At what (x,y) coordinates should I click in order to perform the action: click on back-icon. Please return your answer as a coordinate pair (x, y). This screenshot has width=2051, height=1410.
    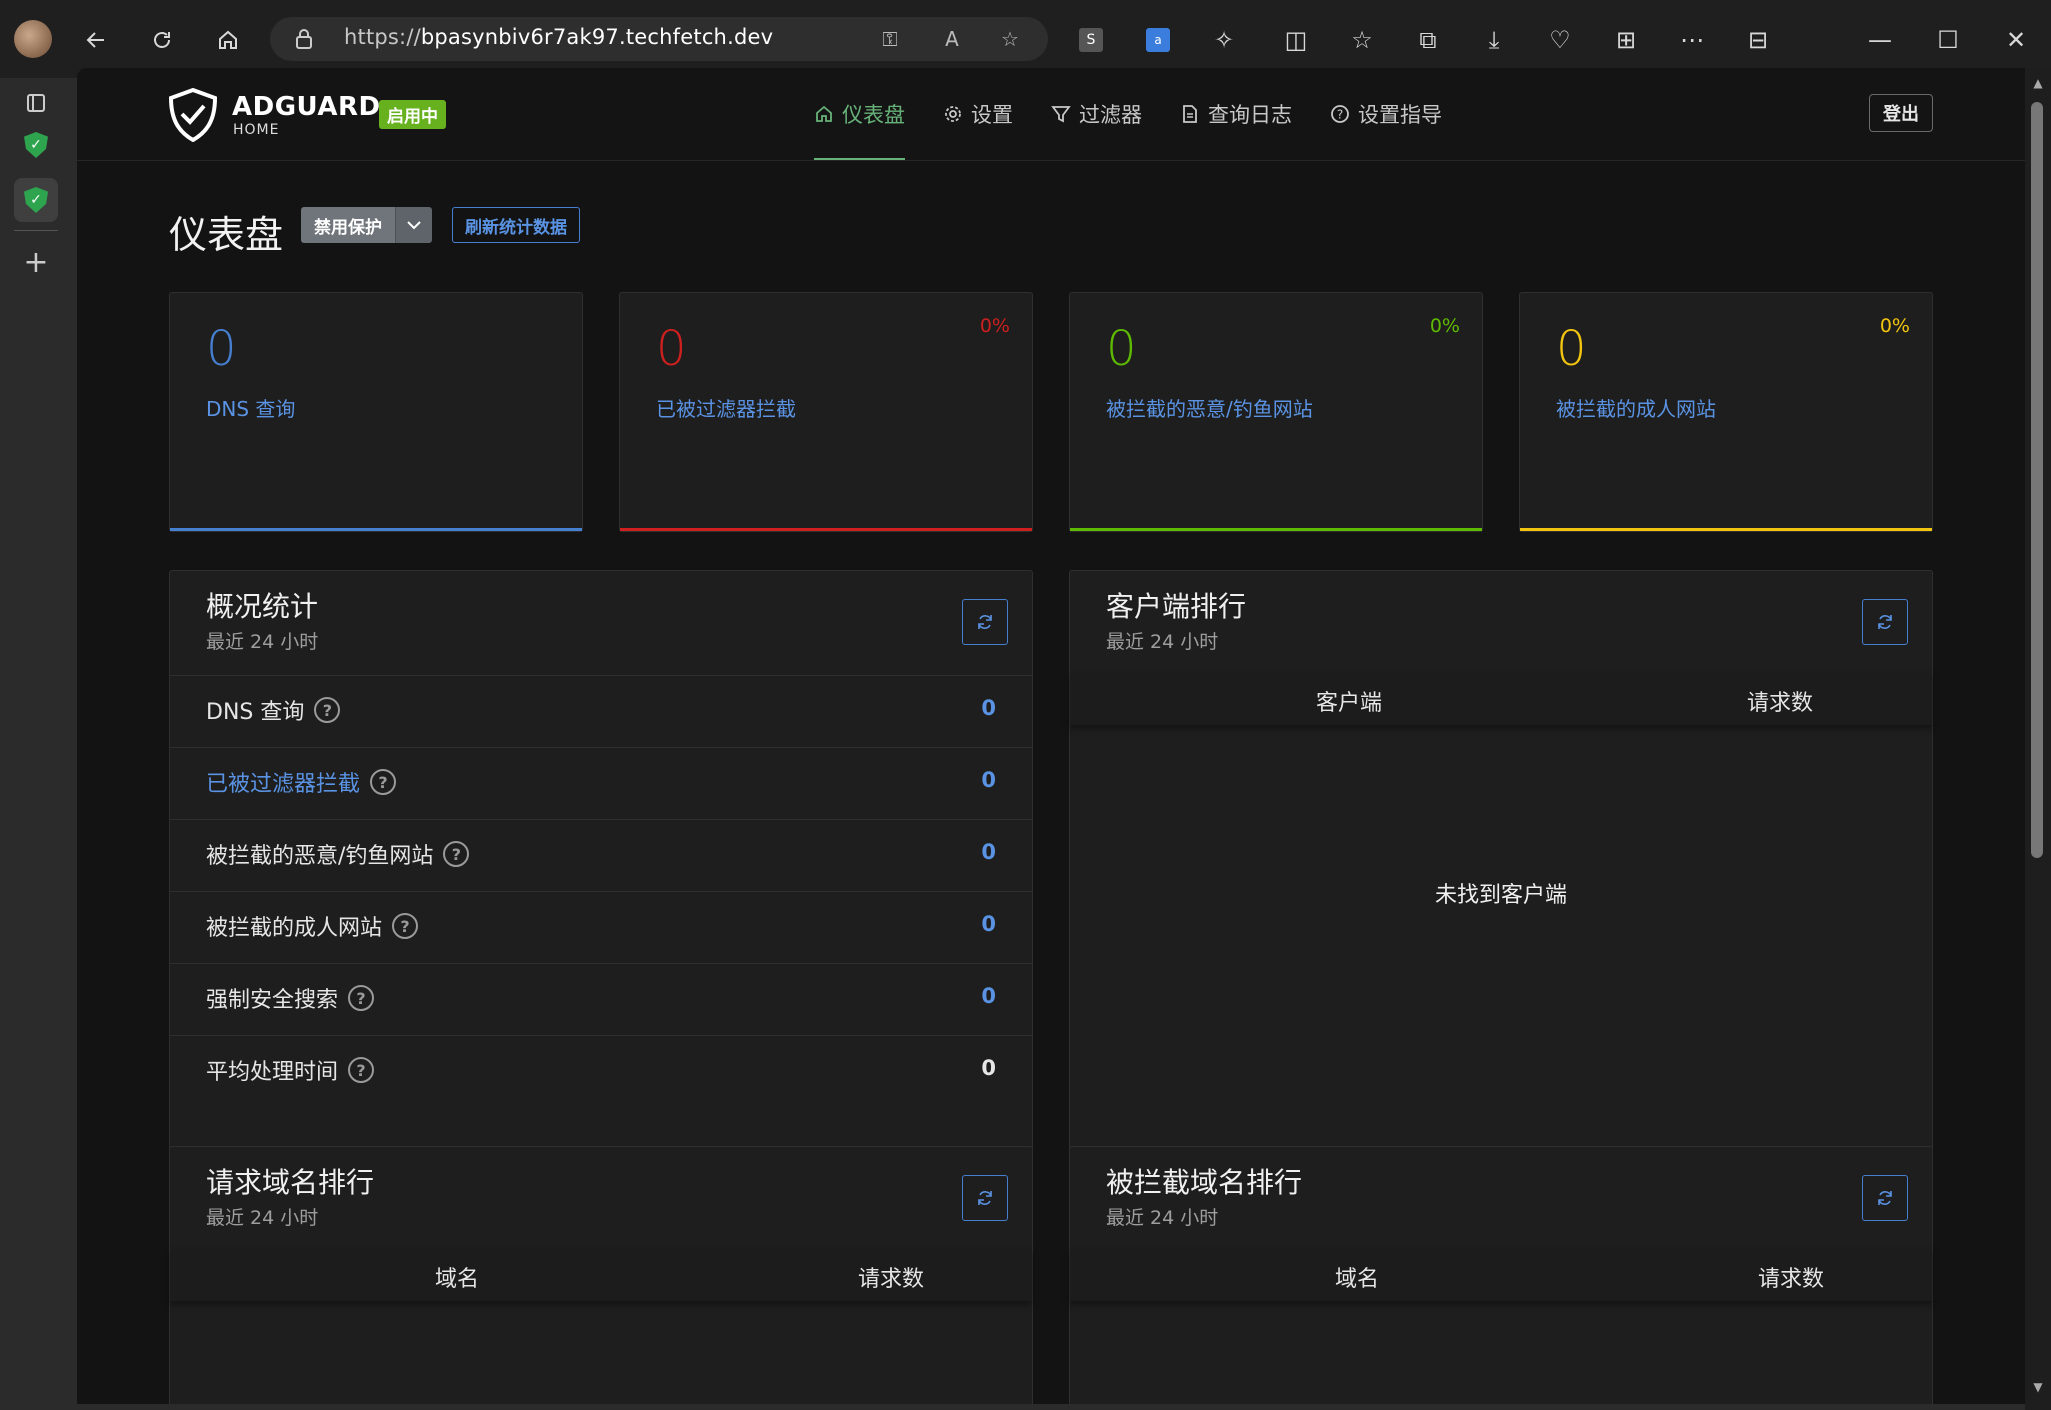
    Looking at the image, I should click on (96, 40).